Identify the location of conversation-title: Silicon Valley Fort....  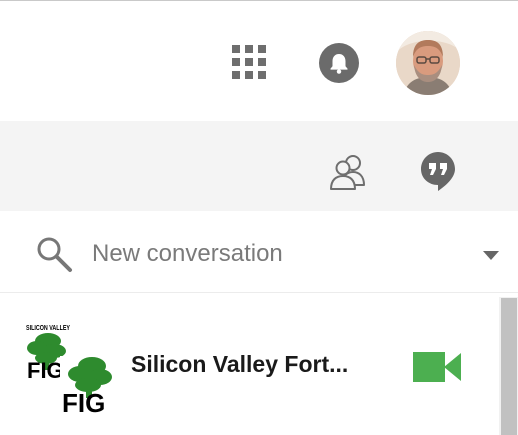
(240, 364).